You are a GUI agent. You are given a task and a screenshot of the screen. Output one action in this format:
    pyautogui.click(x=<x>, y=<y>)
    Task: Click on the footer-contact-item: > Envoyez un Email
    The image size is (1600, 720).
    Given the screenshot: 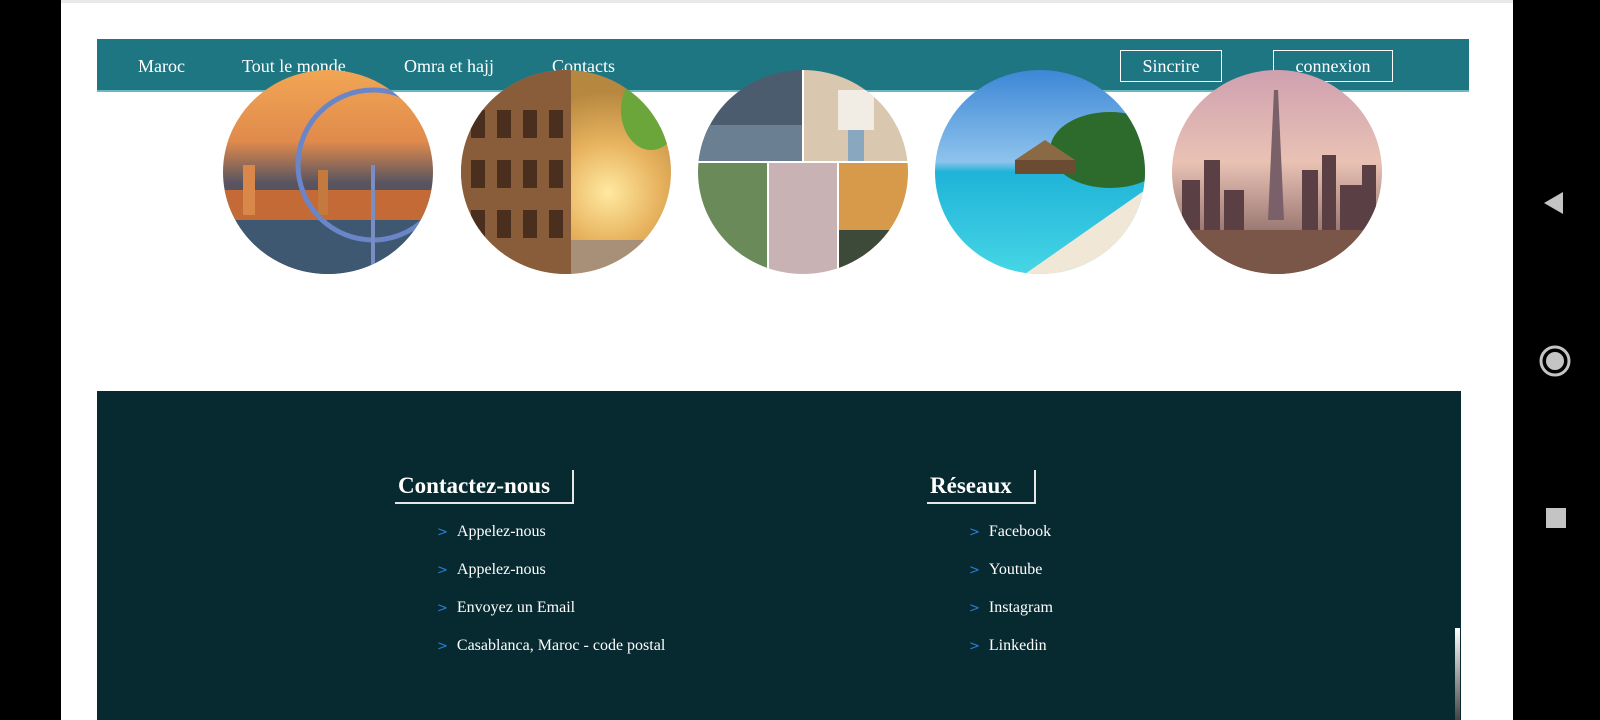 What is the action you would take?
    pyautogui.click(x=506, y=608)
    